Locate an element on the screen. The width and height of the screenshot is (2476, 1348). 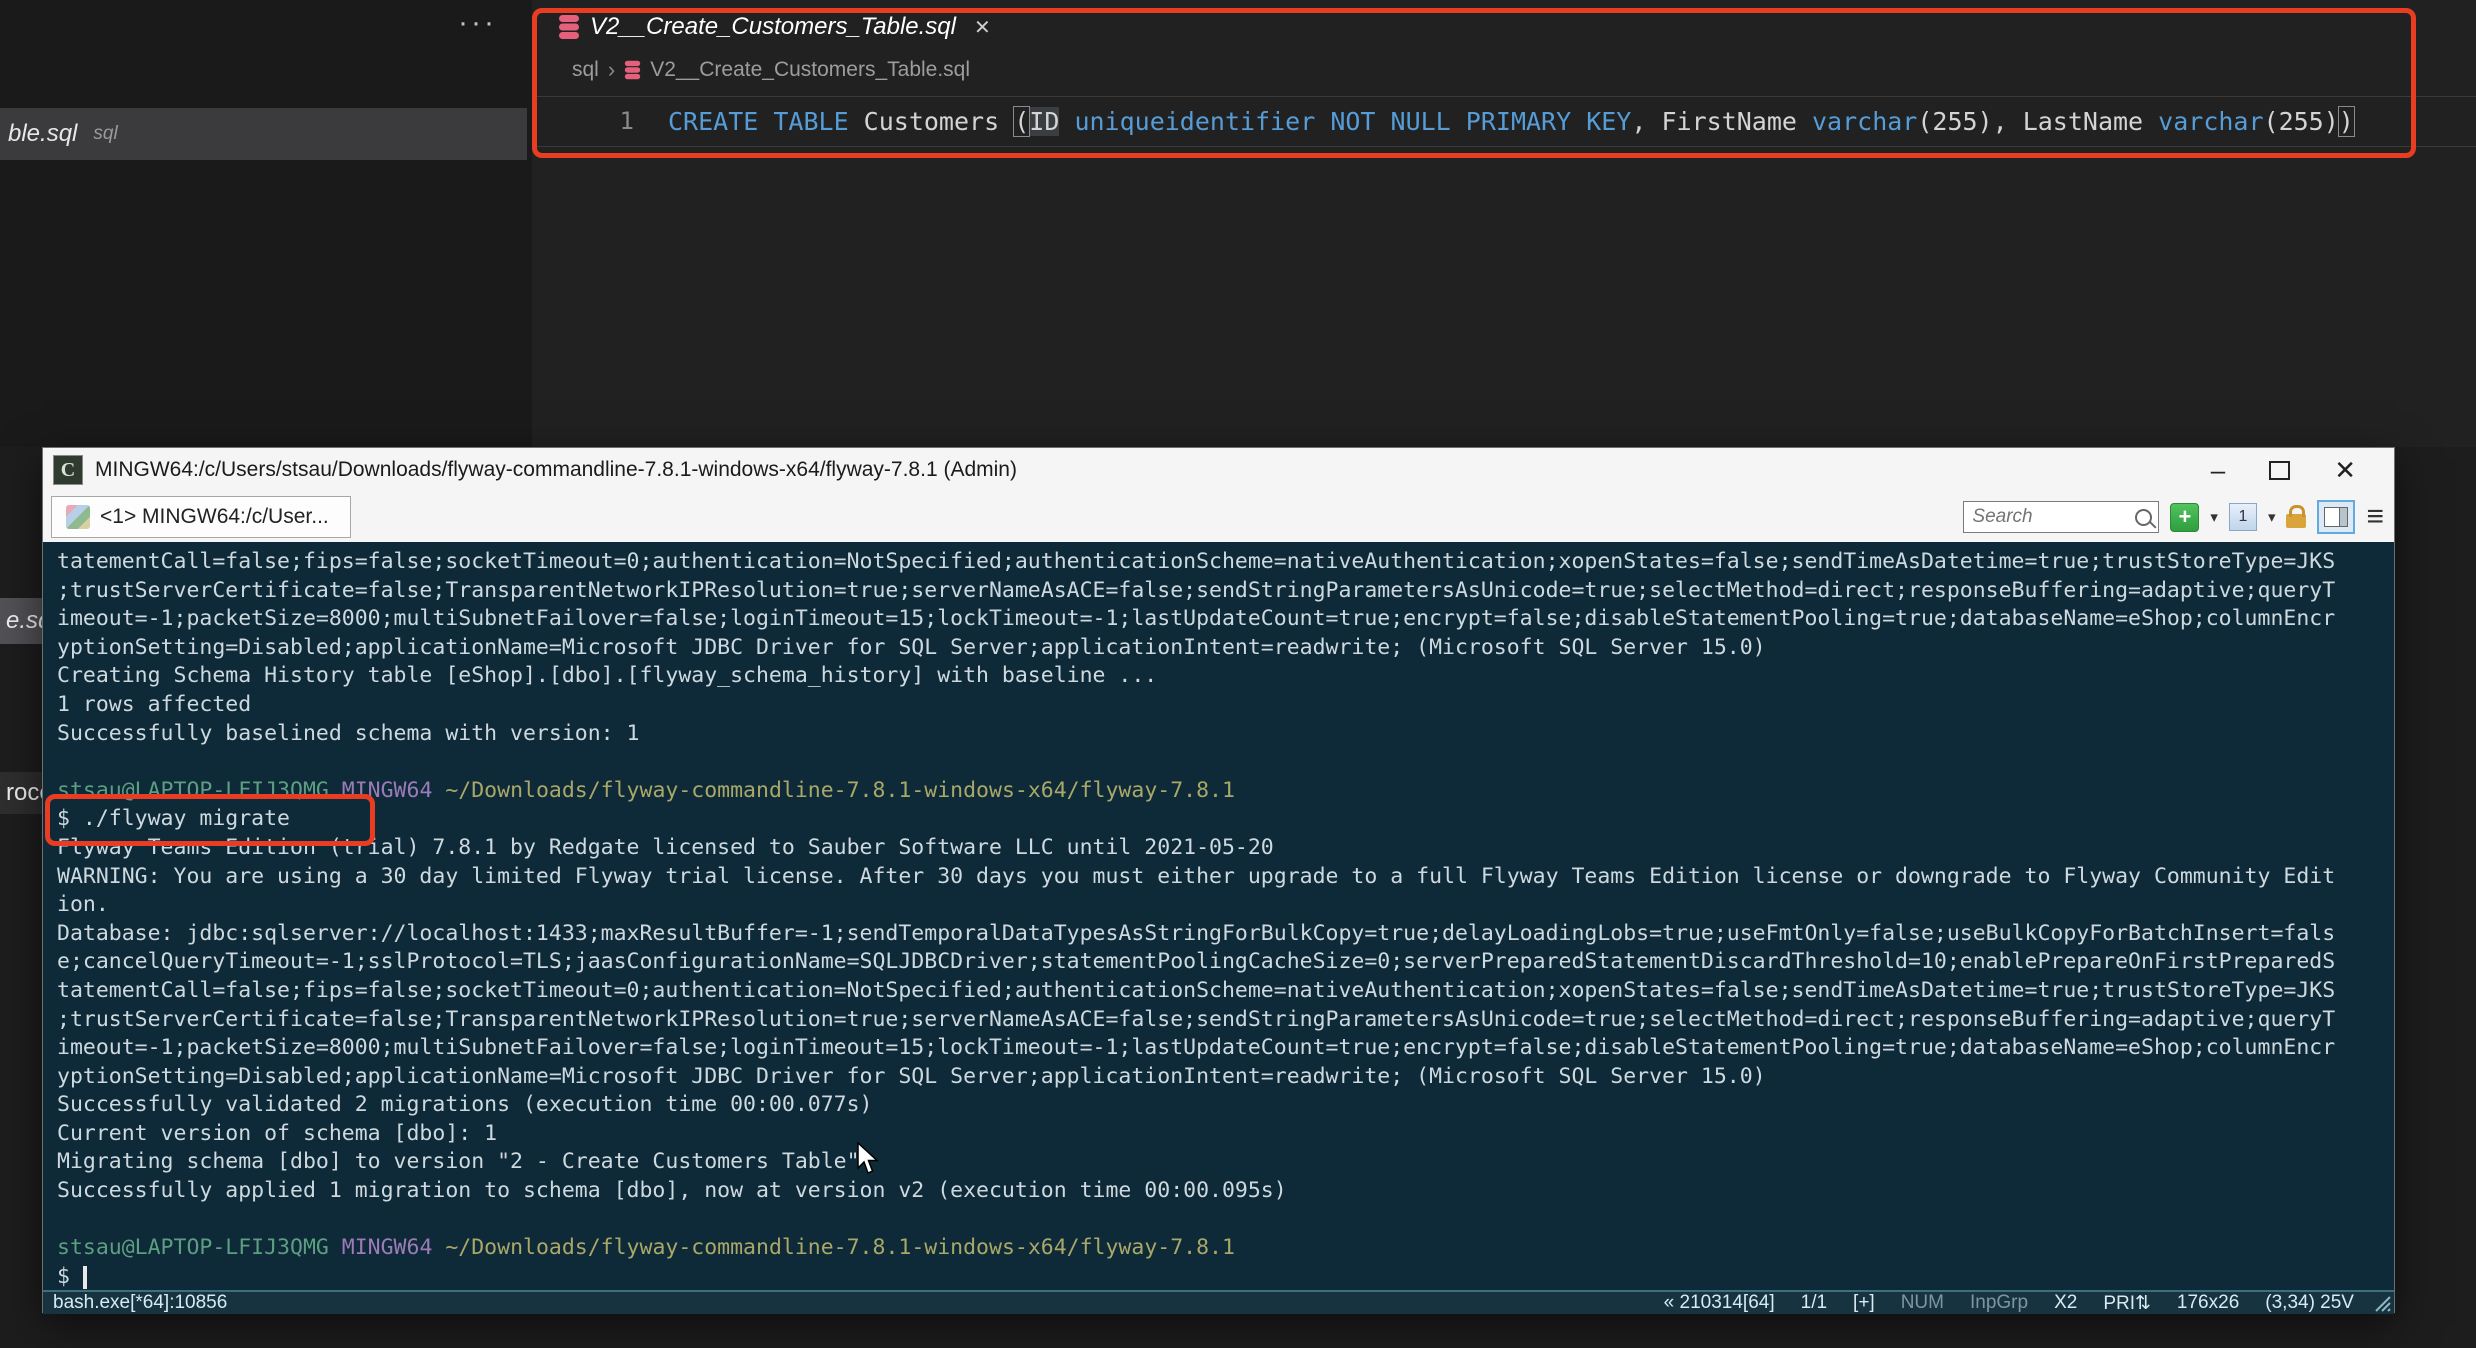
menu-icon: ≡ is located at coordinates (2375, 517).